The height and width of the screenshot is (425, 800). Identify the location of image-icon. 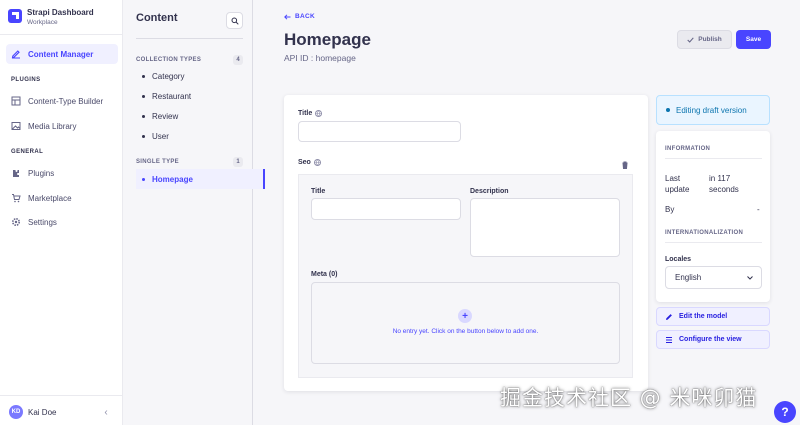
(16, 126).